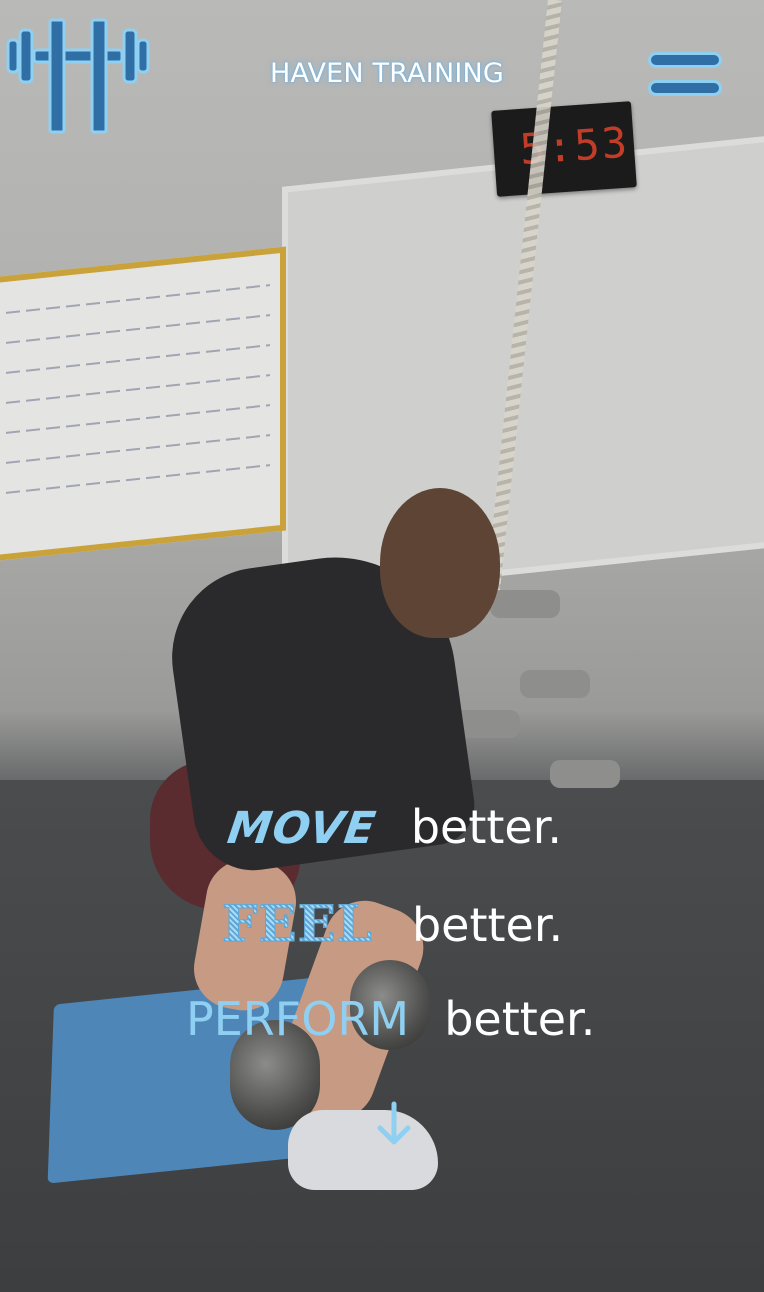 The image size is (764, 1292). Describe the element at coordinates (394, 1125) in the screenshot. I see `arrow-down-icon` at that location.